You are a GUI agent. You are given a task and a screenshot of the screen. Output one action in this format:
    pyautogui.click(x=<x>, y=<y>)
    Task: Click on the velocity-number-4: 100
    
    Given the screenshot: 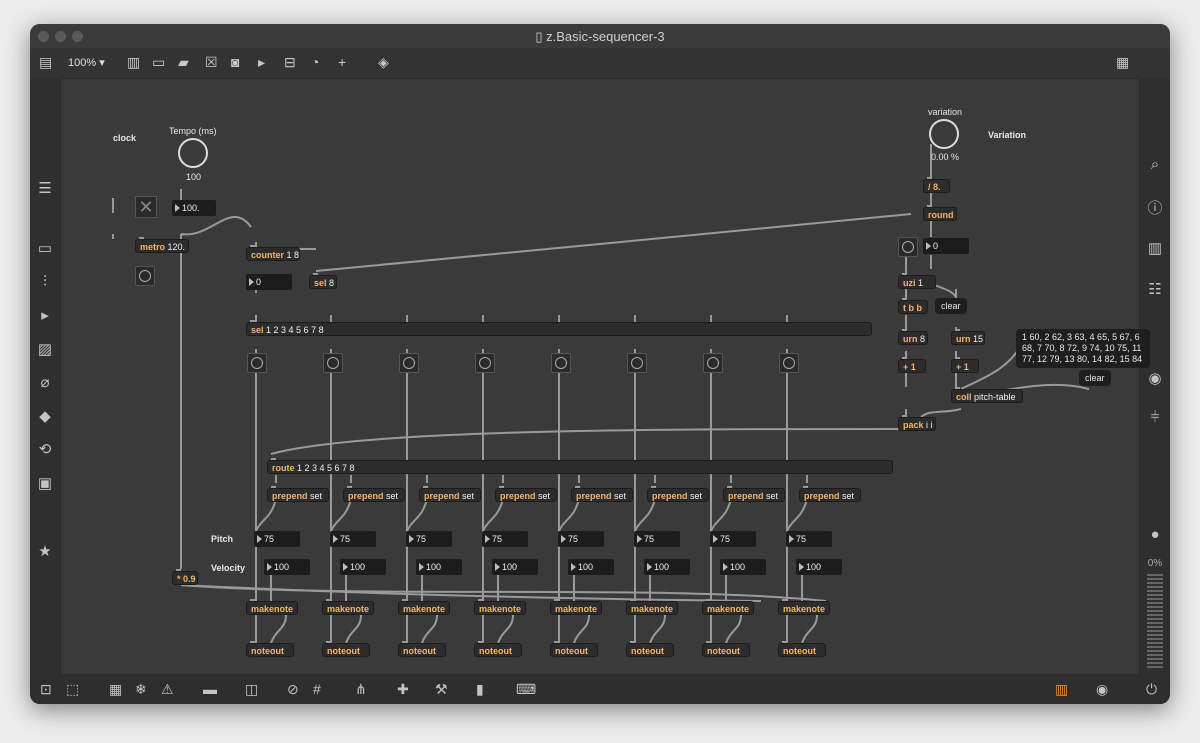 What is the action you would take?
    pyautogui.click(x=515, y=567)
    